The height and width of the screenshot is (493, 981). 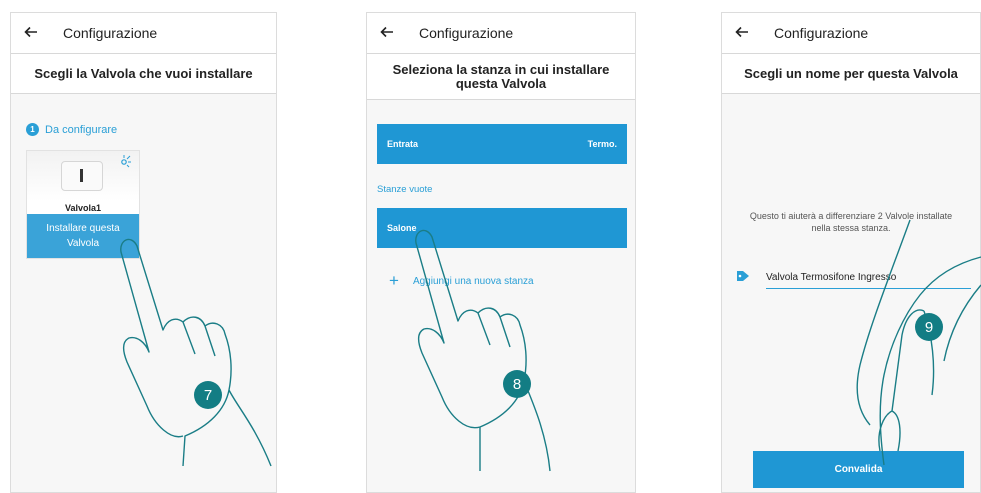 What do you see at coordinates (83, 176) in the screenshot?
I see `valve-image` at bounding box center [83, 176].